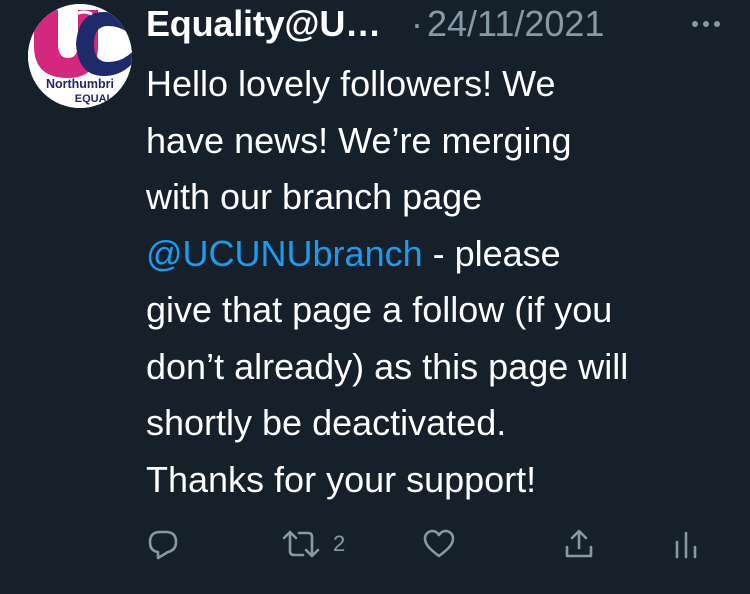  I want to click on analytics-icon, so click(686, 545).